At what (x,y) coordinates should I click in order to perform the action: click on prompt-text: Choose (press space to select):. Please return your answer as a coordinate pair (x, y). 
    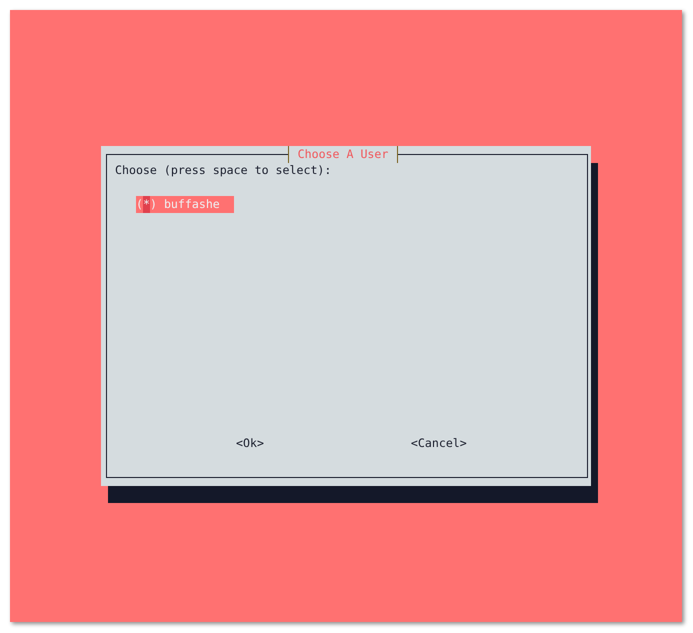
    Looking at the image, I should click on (223, 170).